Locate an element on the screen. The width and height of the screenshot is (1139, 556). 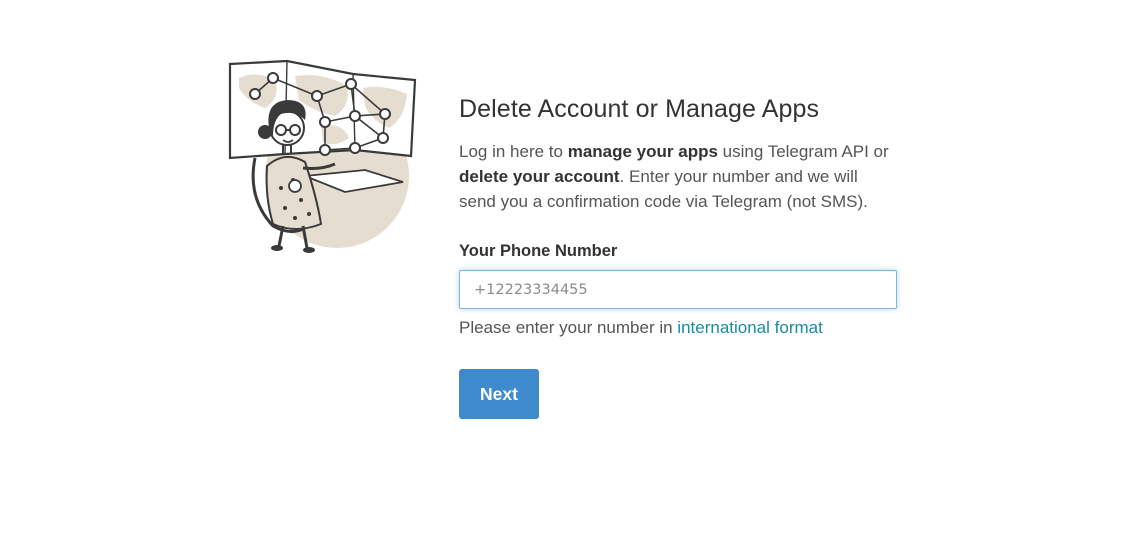
next-button: Next is located at coordinates (499, 394).